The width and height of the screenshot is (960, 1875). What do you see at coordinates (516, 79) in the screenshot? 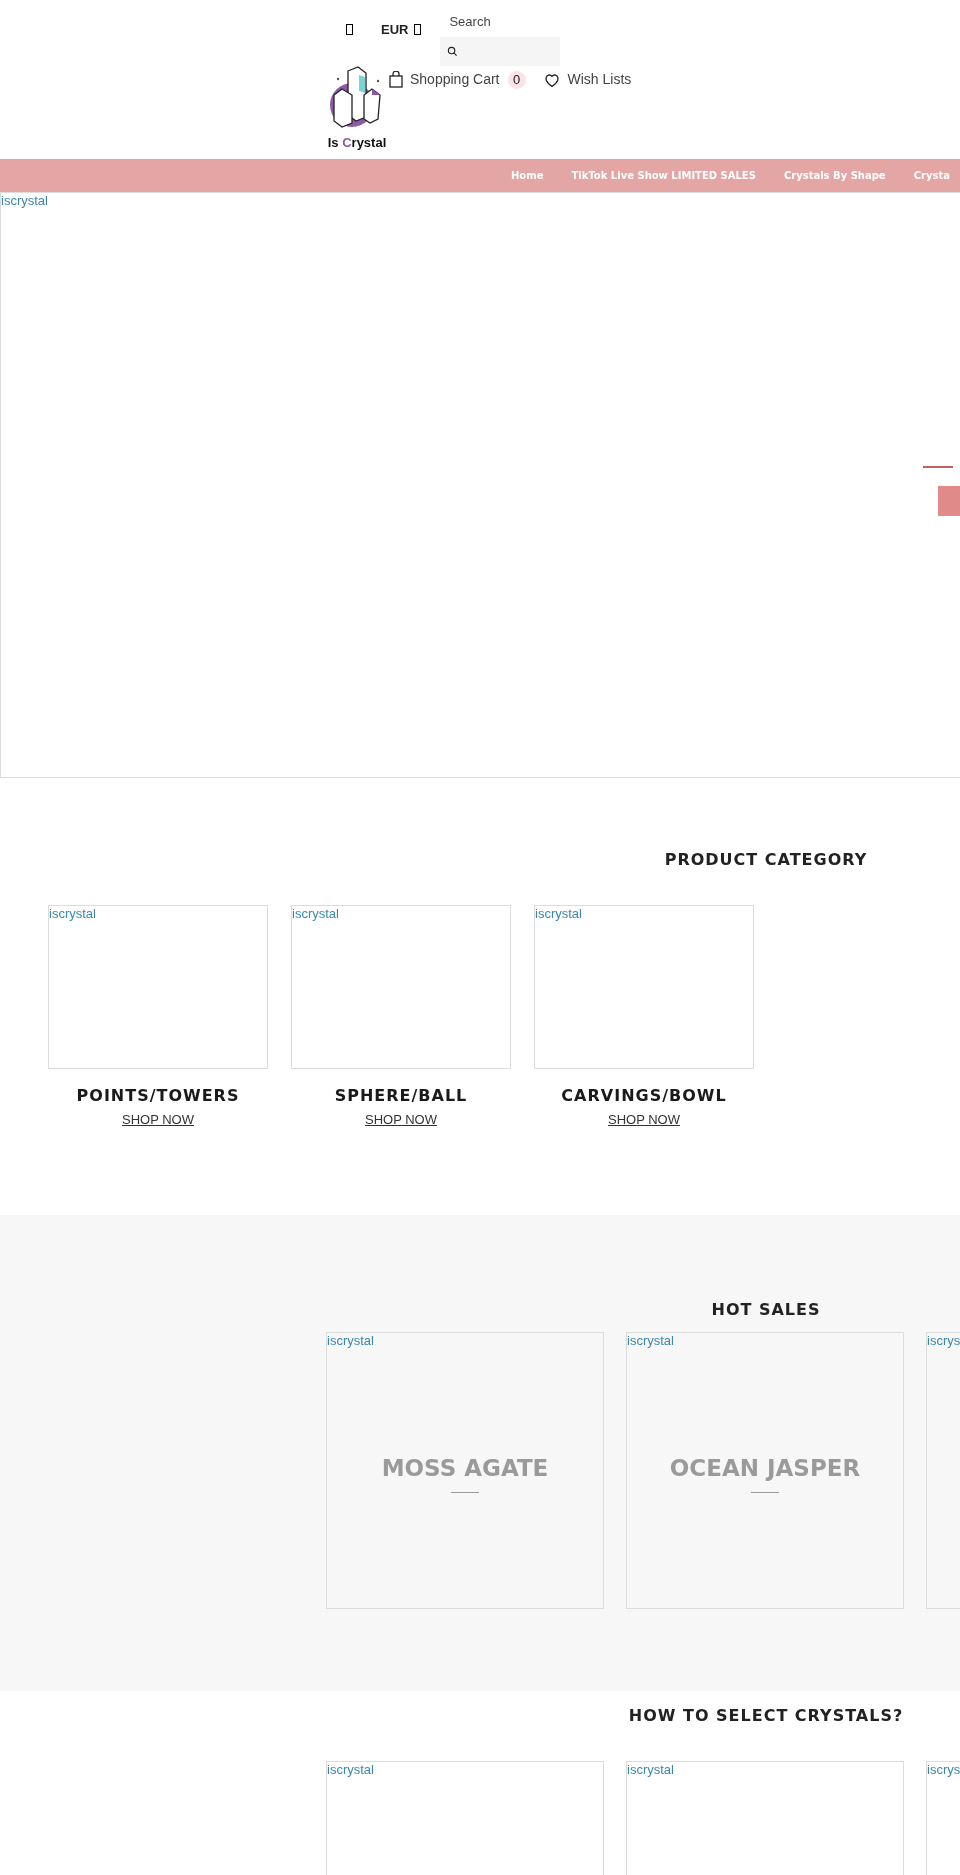
I see `cart-count-badge: 0` at bounding box center [516, 79].